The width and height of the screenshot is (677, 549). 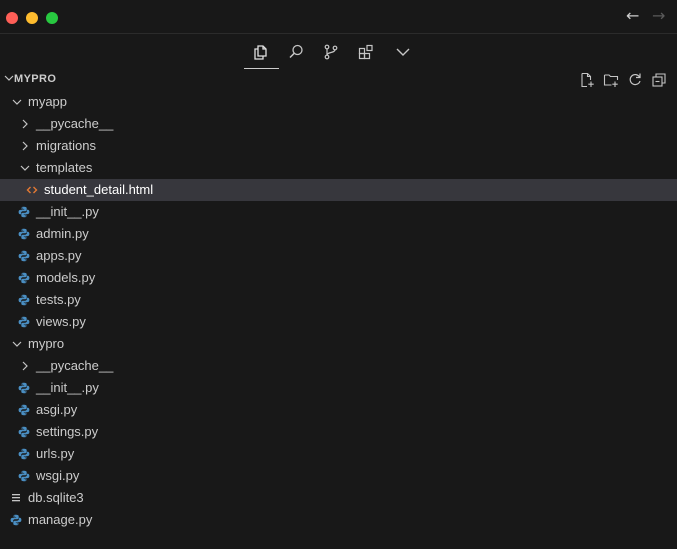 What do you see at coordinates (60, 519) in the screenshot?
I see `file-label: manage.py` at bounding box center [60, 519].